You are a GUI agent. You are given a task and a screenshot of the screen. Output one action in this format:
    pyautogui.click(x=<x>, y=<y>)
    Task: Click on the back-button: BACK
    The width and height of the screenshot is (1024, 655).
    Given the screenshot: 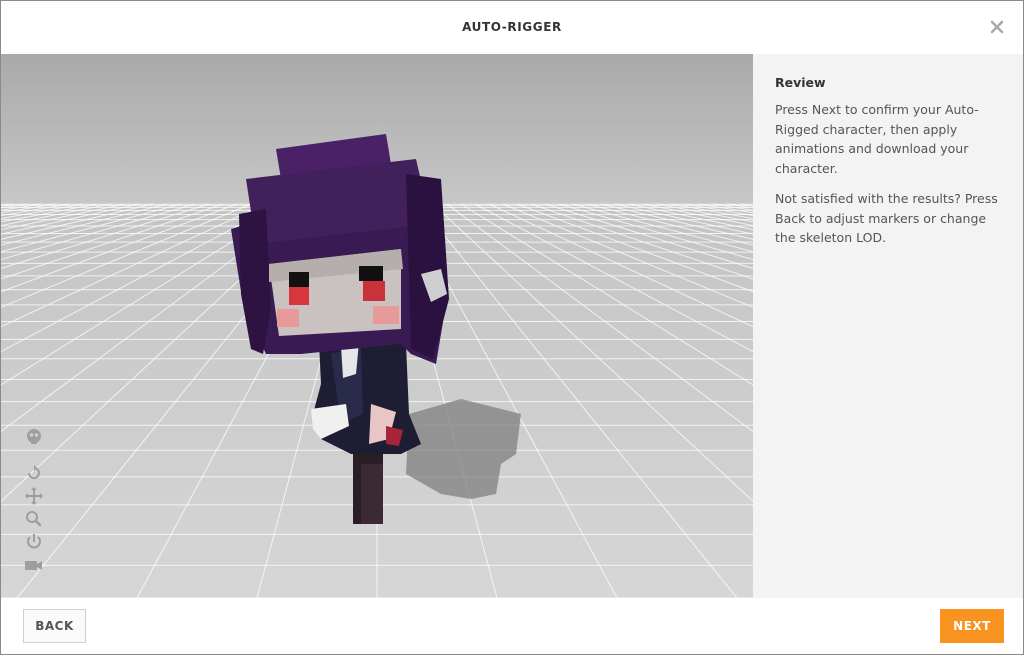 What is the action you would take?
    pyautogui.click(x=54, y=626)
    